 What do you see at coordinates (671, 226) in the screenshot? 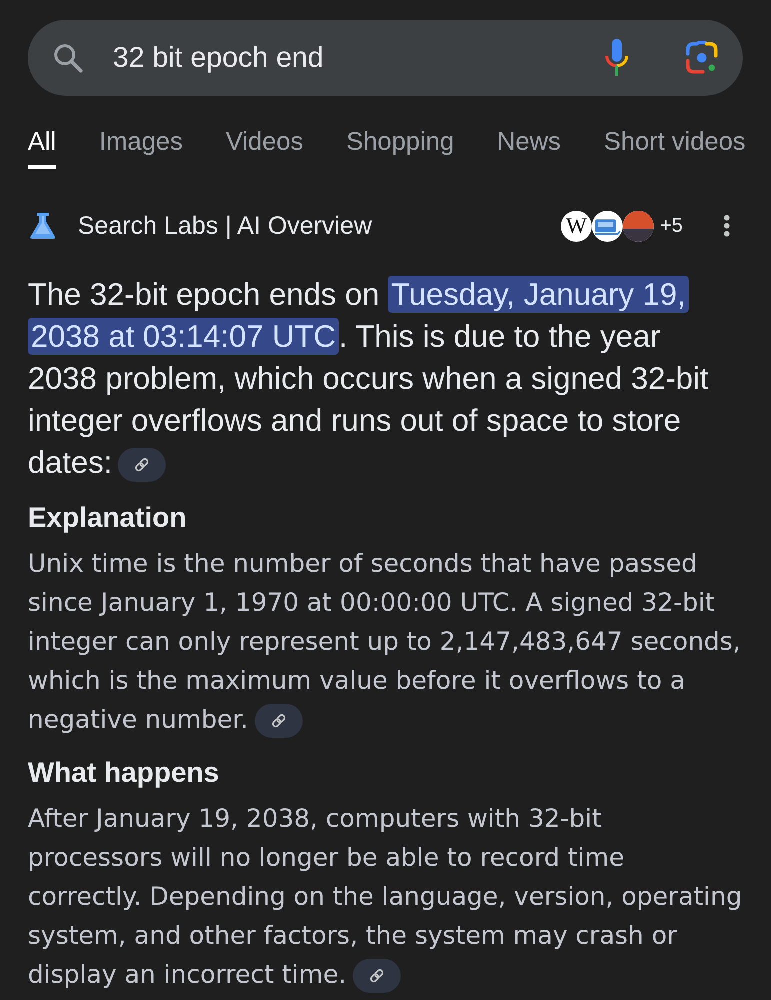
I see `more-sources-count: +5` at bounding box center [671, 226].